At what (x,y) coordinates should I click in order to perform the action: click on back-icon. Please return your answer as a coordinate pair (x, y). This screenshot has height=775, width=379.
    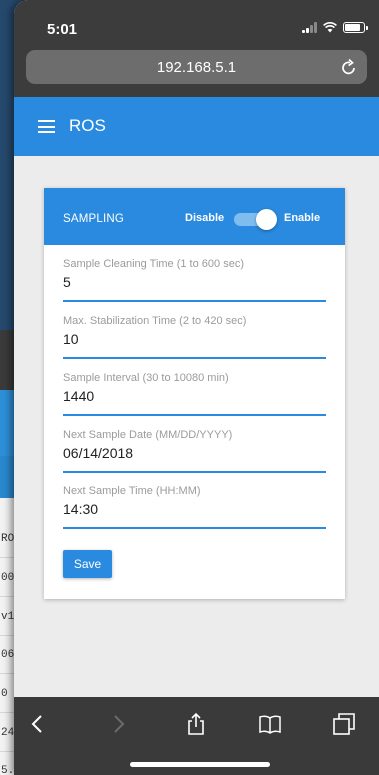
    Looking at the image, I should click on (38, 724).